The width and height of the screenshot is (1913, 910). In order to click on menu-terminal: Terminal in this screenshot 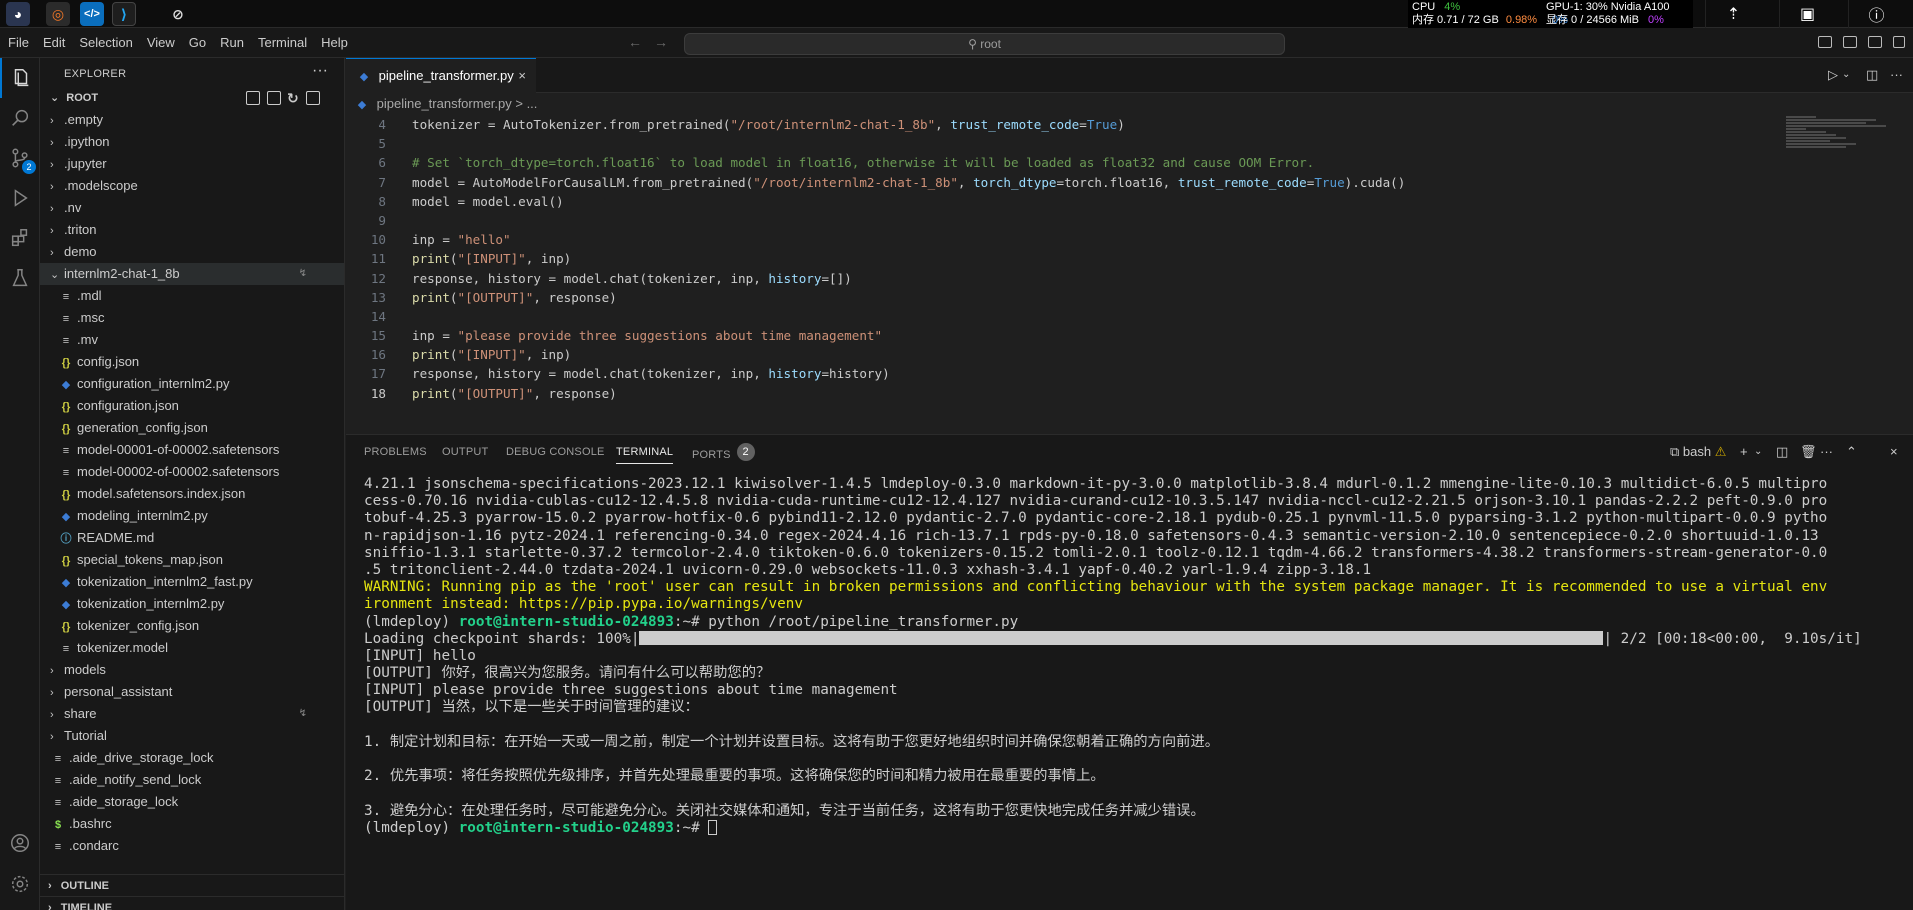, I will do `click(282, 42)`.